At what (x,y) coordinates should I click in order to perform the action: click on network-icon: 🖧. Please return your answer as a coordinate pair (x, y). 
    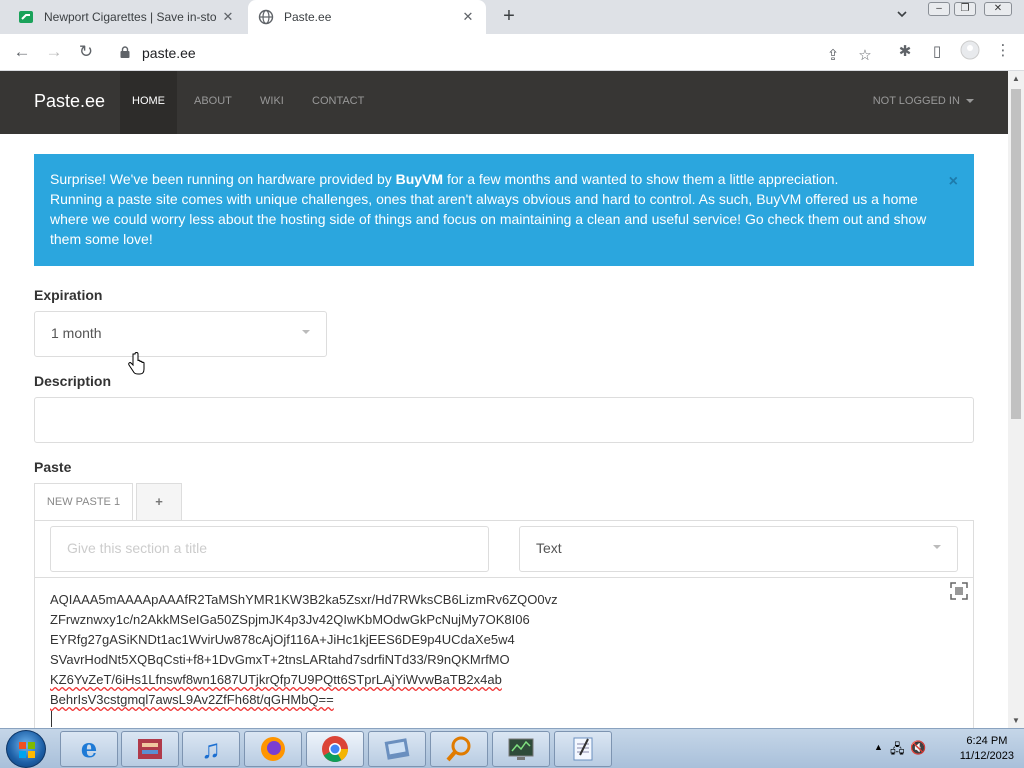
    Looking at the image, I should click on (897, 751).